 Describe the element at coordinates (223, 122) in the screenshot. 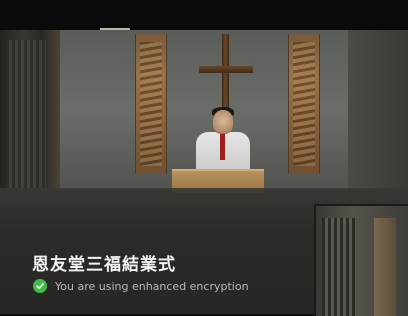

I see `speaker-head` at that location.